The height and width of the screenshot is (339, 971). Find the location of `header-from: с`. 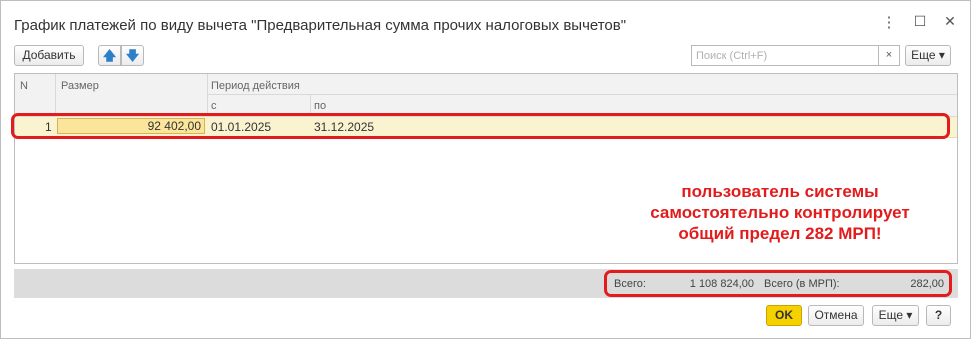

header-from: с is located at coordinates (214, 106).